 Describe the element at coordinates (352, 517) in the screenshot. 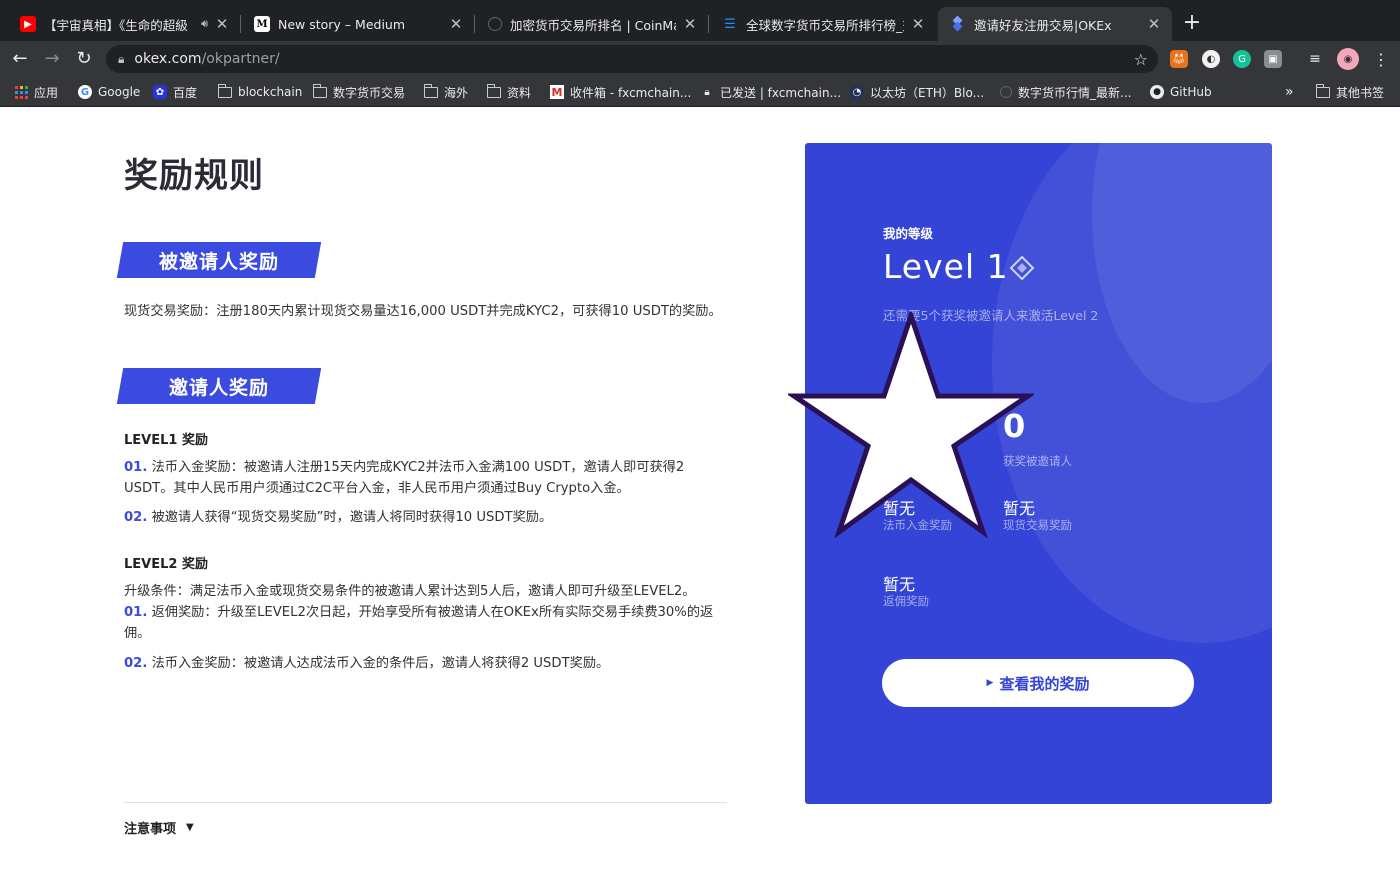

I see `item-text: 被邀请人获得“现货交易奖励”时，邀请人将同时获得10 USDT奖励。` at that location.